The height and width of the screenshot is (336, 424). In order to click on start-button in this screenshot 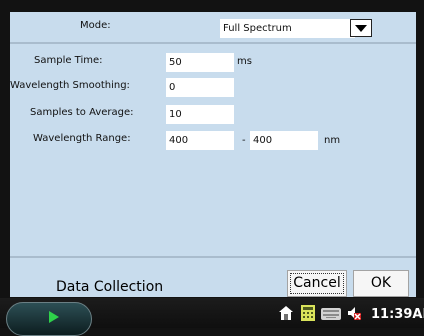, I will do `click(49, 319)`.